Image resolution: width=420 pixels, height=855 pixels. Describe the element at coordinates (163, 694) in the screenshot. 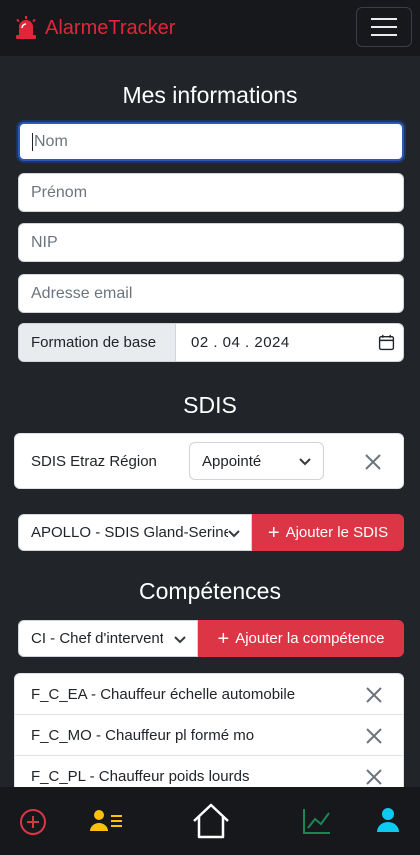

I see `competence-label: F_C_EA - Chauffeur échelle automobile` at that location.